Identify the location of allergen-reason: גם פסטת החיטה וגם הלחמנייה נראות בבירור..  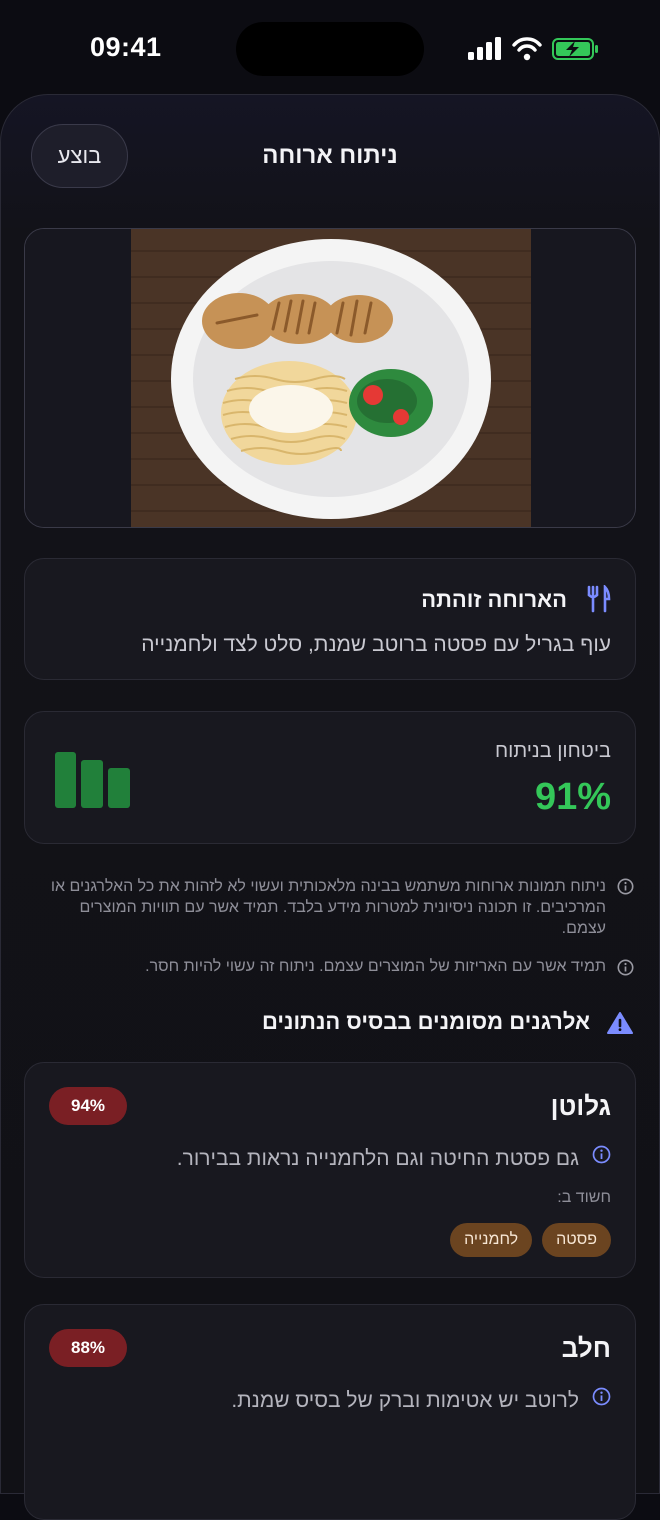
(377, 1158).